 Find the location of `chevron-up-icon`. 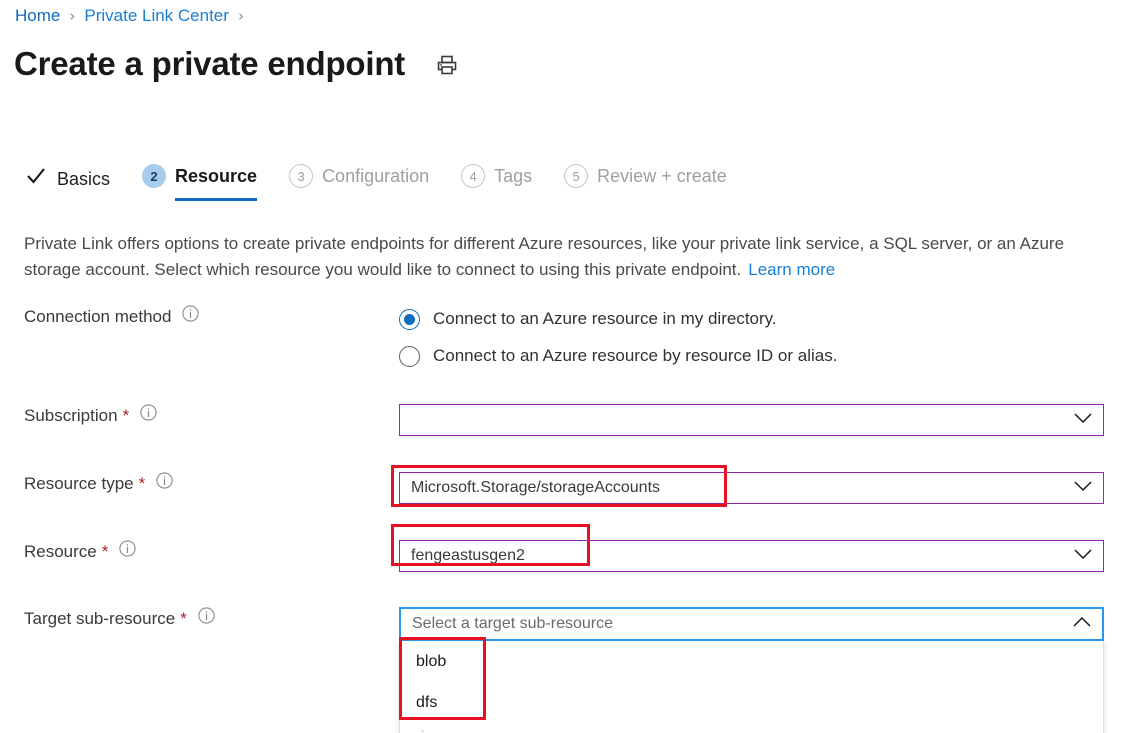

chevron-up-icon is located at coordinates (1082, 624).